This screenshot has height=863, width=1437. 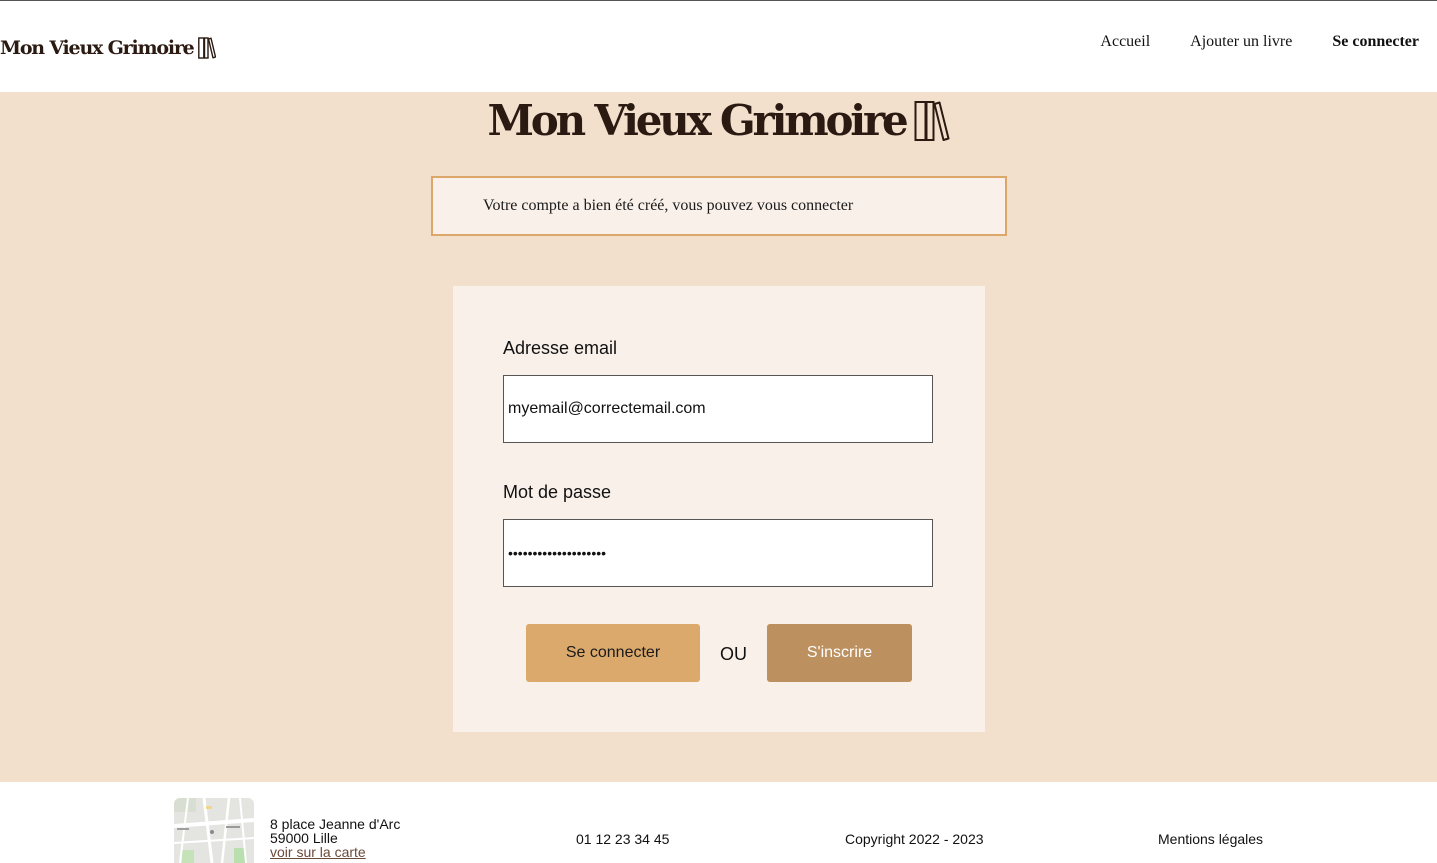 I want to click on email-field, so click(x=718, y=409).